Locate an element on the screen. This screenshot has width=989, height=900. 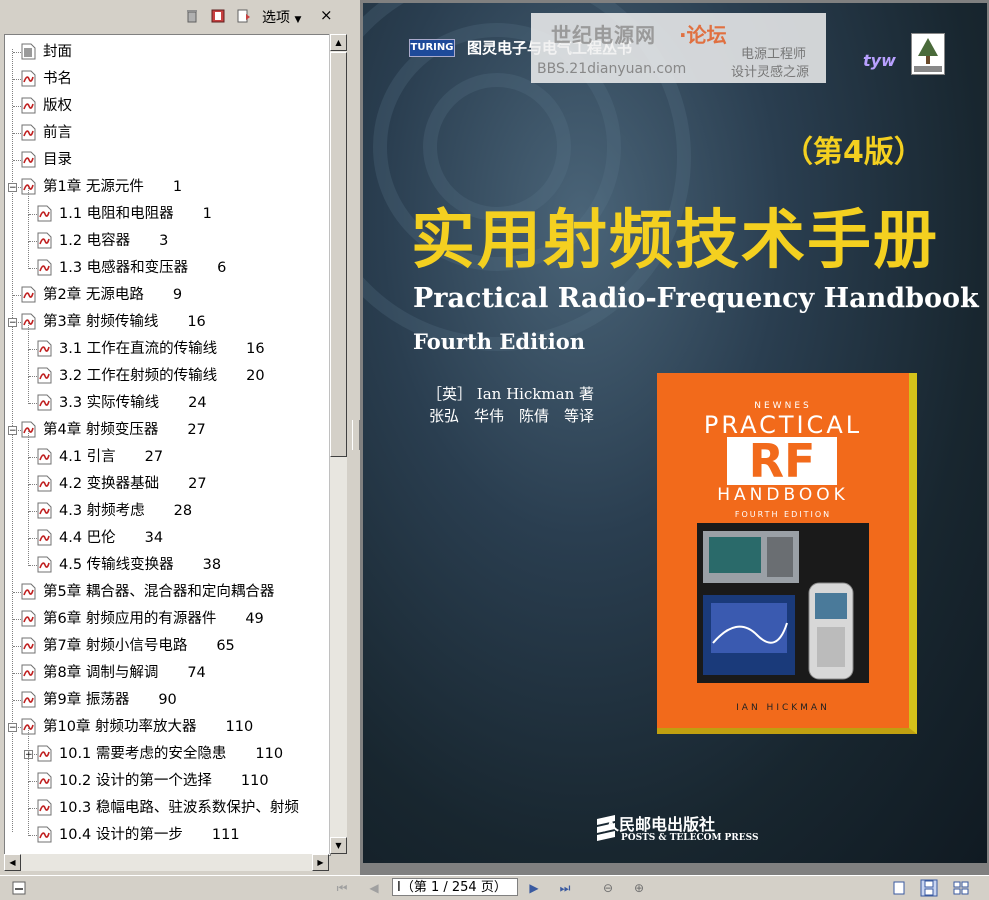
inner-book-publisher: NEWNES is located at coordinates (783, 406).